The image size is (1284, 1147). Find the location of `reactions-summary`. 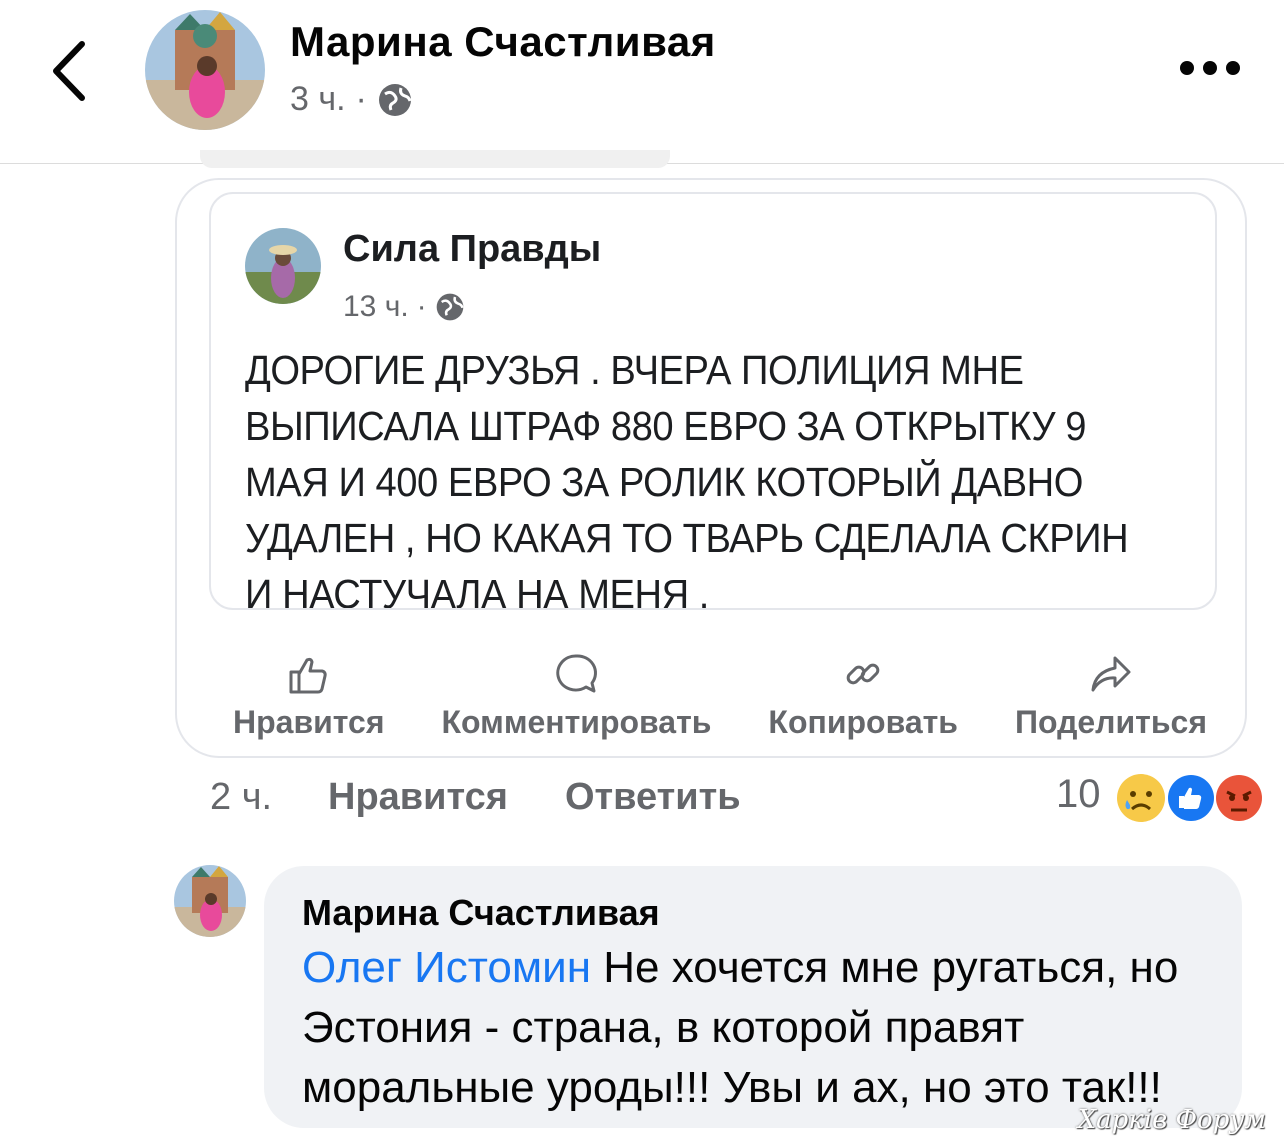

reactions-summary is located at coordinates (1190, 797).